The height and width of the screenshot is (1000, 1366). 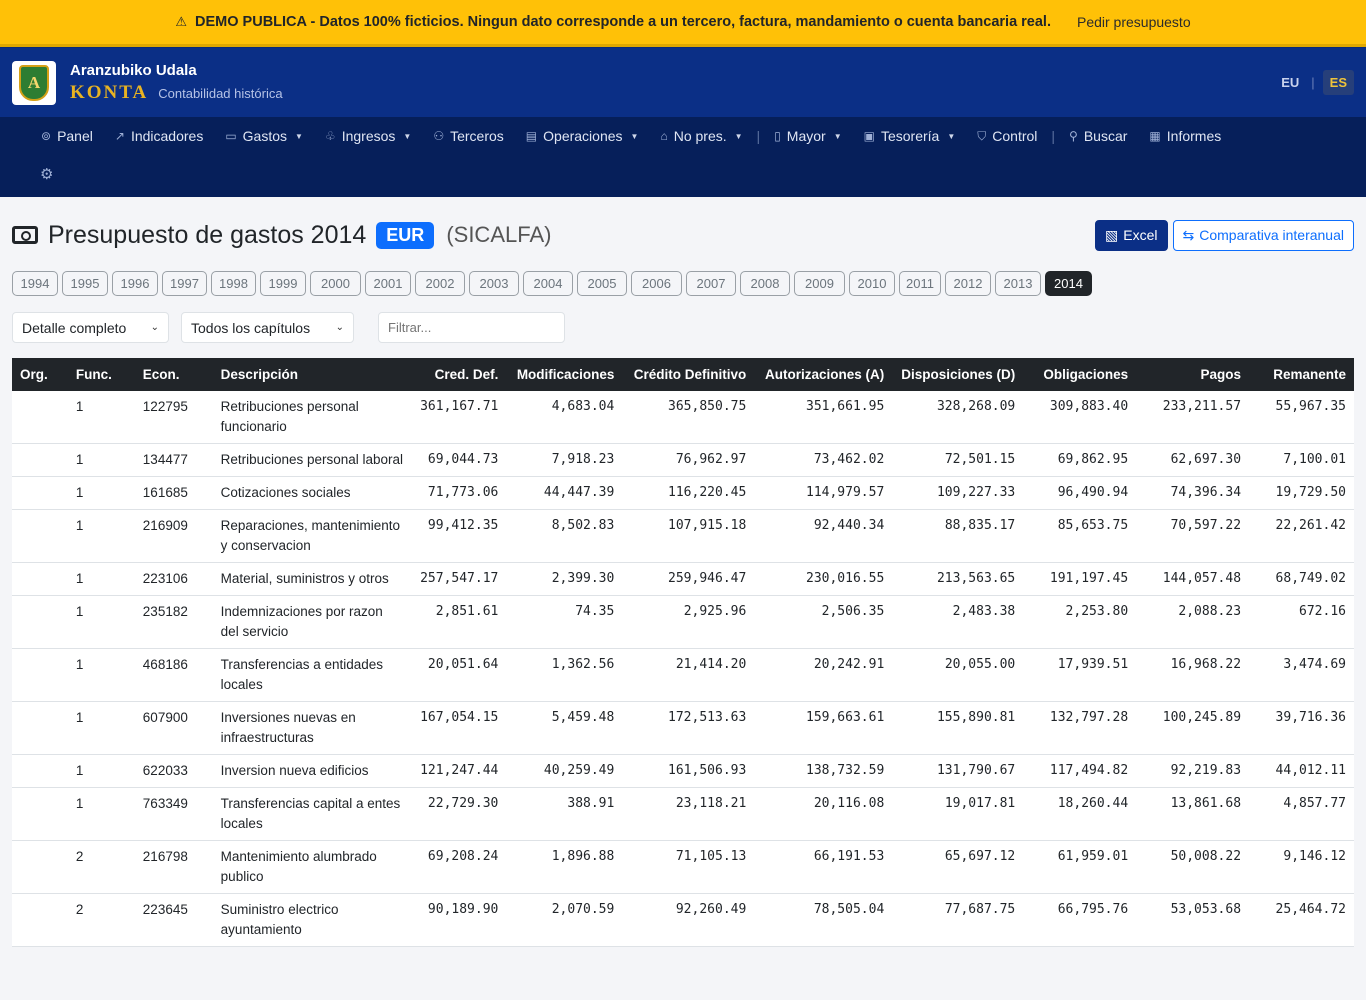 What do you see at coordinates (564, 920) in the screenshot?
I see `cell-modificaciones: 2,070.59` at bounding box center [564, 920].